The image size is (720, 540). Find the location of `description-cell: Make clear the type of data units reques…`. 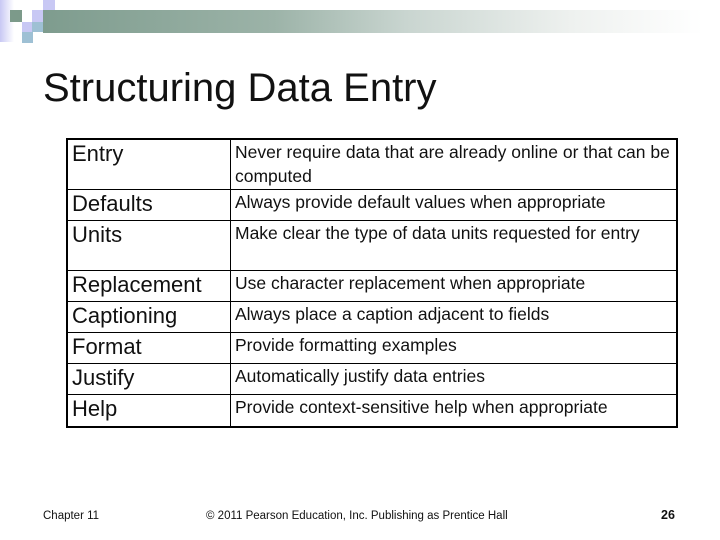

description-cell: Make clear the type of data units reques… is located at coordinates (454, 245).